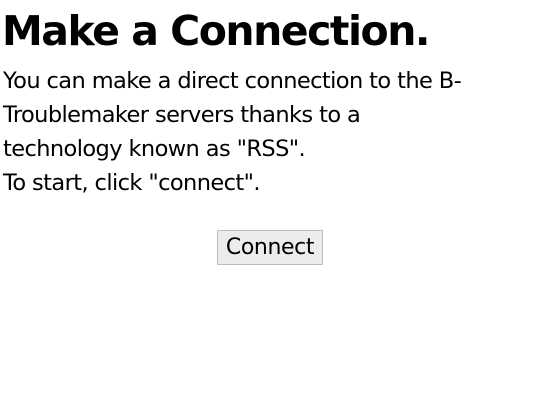 The width and height of the screenshot is (540, 405). What do you see at coordinates (216, 31) in the screenshot?
I see `page-title: Make a Connection.` at bounding box center [216, 31].